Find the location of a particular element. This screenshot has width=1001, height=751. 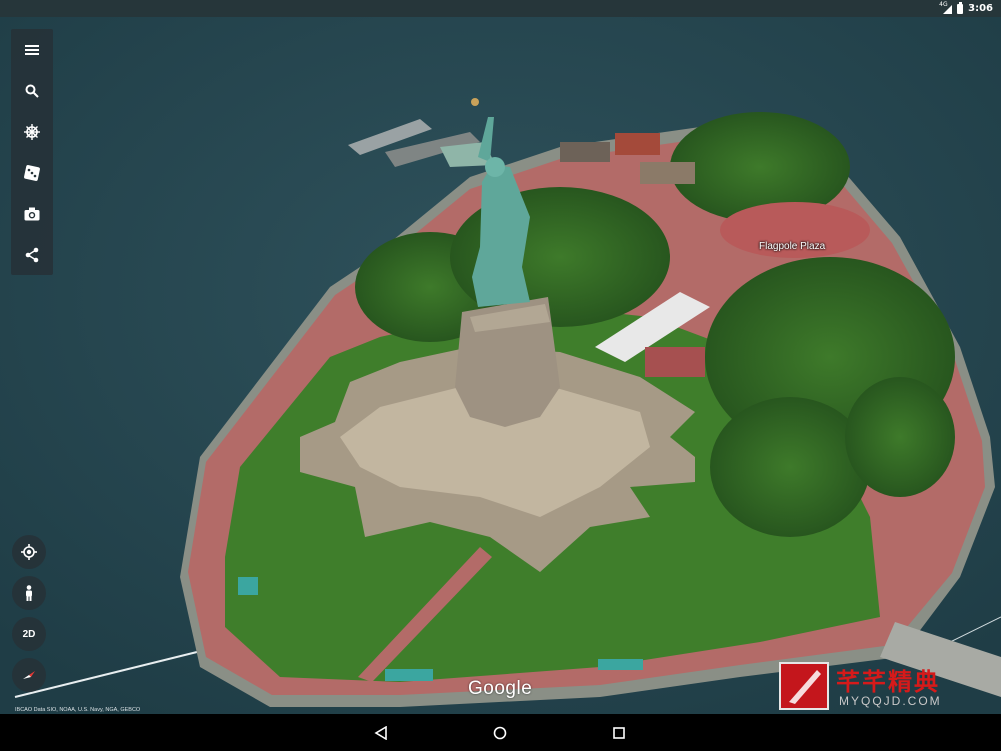

compass-icon is located at coordinates (29, 675).